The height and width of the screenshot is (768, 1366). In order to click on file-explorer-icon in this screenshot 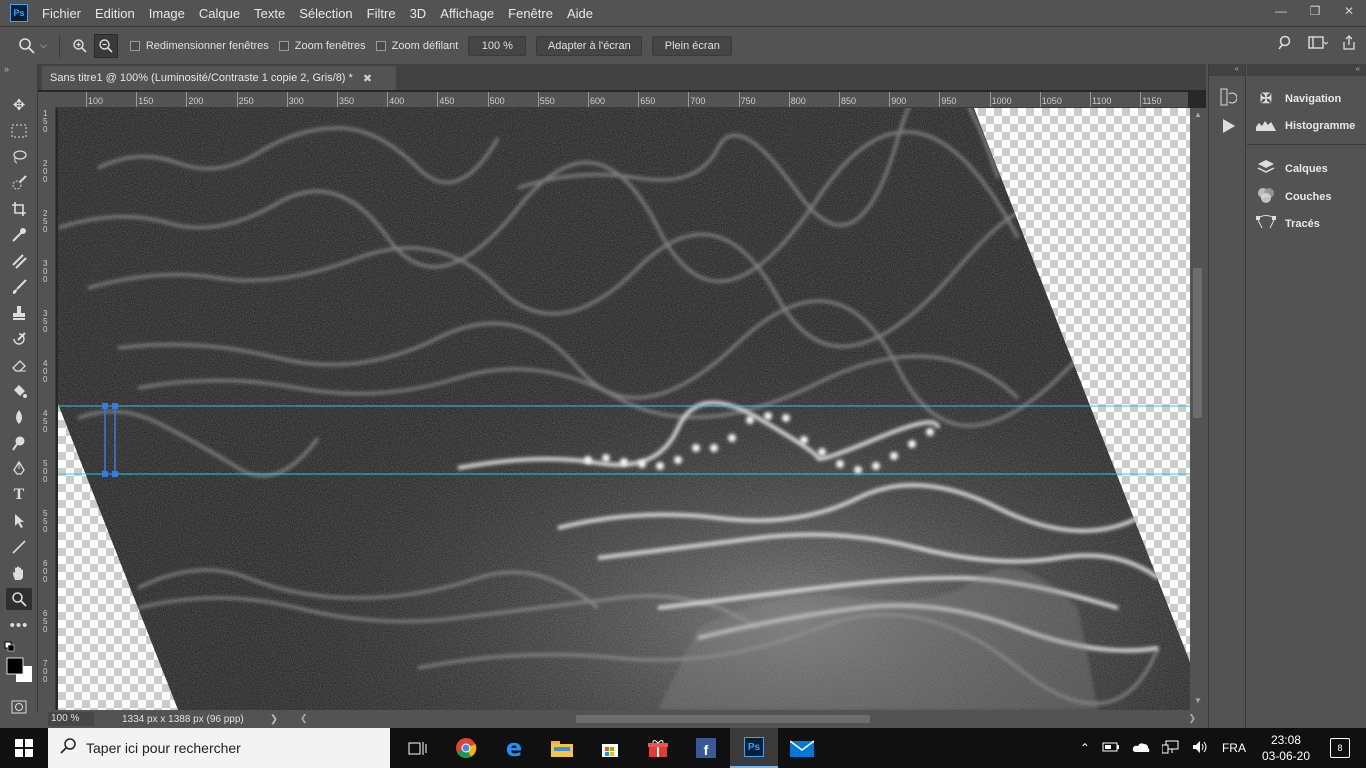, I will do `click(562, 748)`.